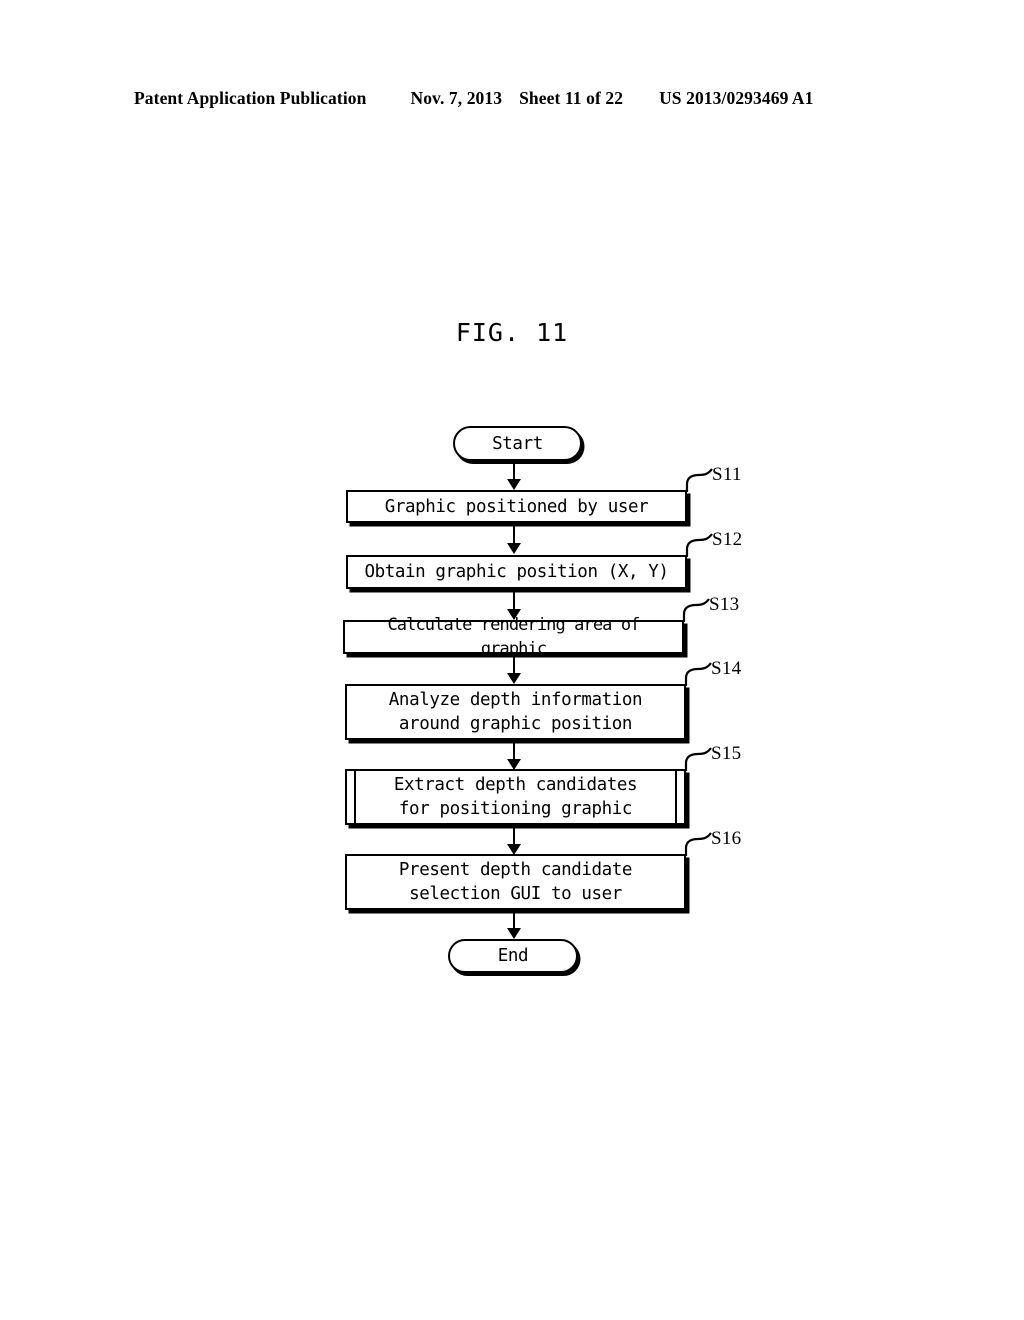 The width and height of the screenshot is (1024, 1320). I want to click on step-s11-text: Graphic positioned by user, so click(516, 506).